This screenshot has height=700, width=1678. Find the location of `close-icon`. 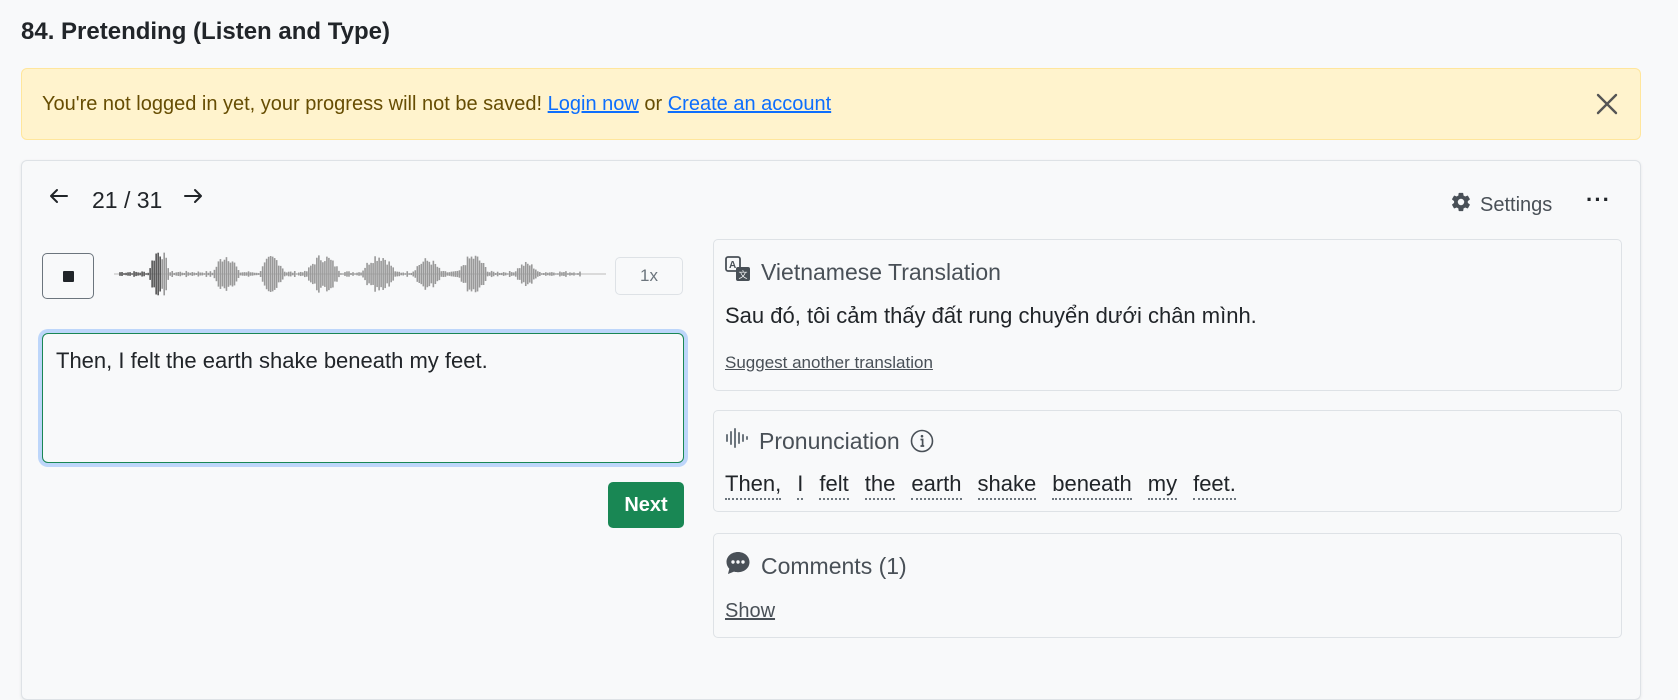

close-icon is located at coordinates (1607, 104).